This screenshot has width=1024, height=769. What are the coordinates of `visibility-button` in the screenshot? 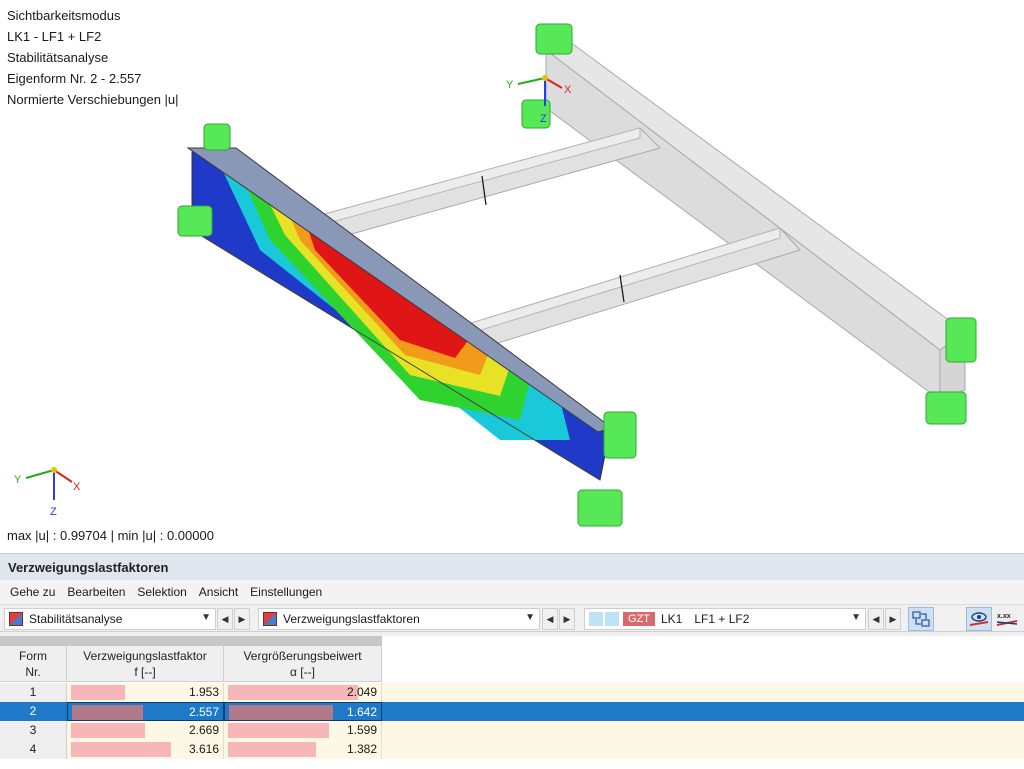 It's located at (979, 619).